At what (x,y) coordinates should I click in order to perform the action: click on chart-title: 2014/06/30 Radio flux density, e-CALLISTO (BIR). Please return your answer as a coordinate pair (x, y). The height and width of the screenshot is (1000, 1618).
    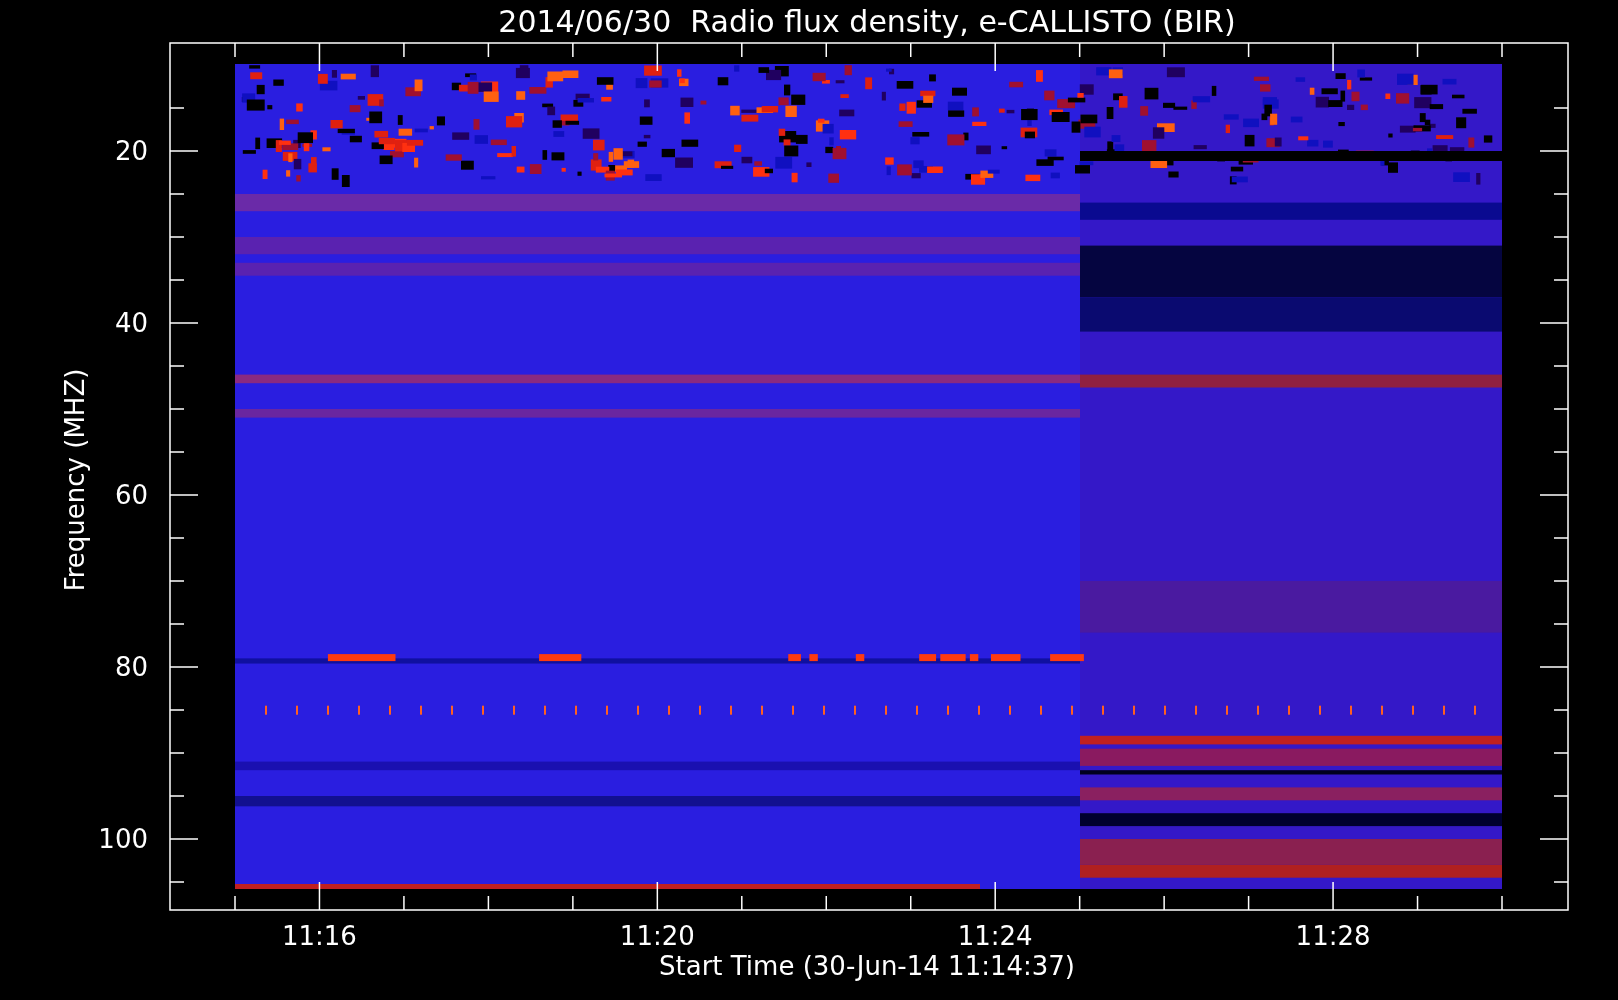
    Looking at the image, I should click on (867, 21).